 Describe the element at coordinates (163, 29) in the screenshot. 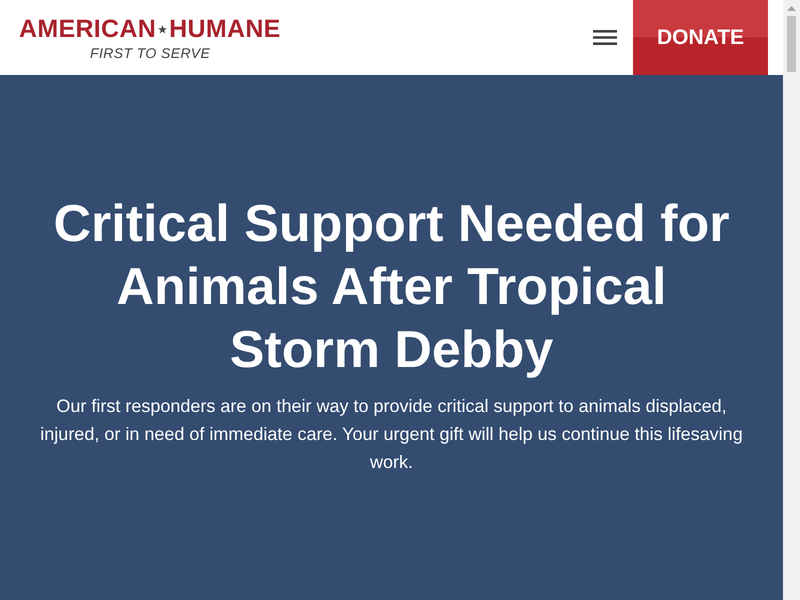

I see `star-icon` at that location.